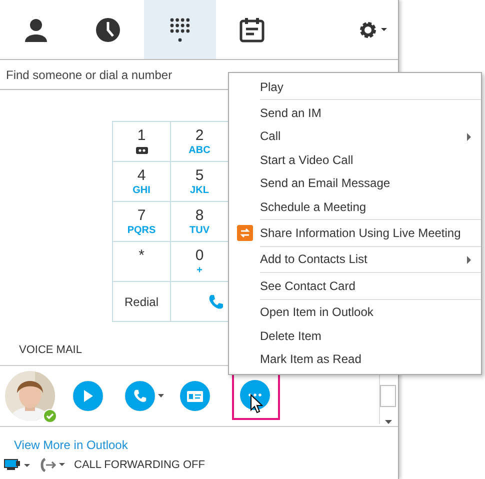 This screenshot has width=485, height=479. What do you see at coordinates (142, 142) in the screenshot?
I see `dialpad-key: 1` at bounding box center [142, 142].